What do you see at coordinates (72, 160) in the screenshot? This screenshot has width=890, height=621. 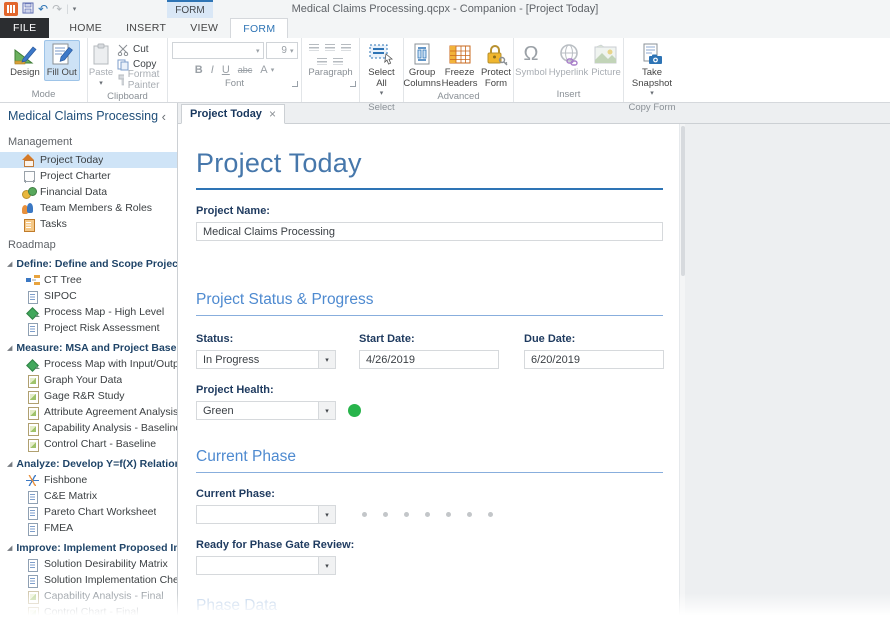 I see `sidebar-item-label: Project Today` at bounding box center [72, 160].